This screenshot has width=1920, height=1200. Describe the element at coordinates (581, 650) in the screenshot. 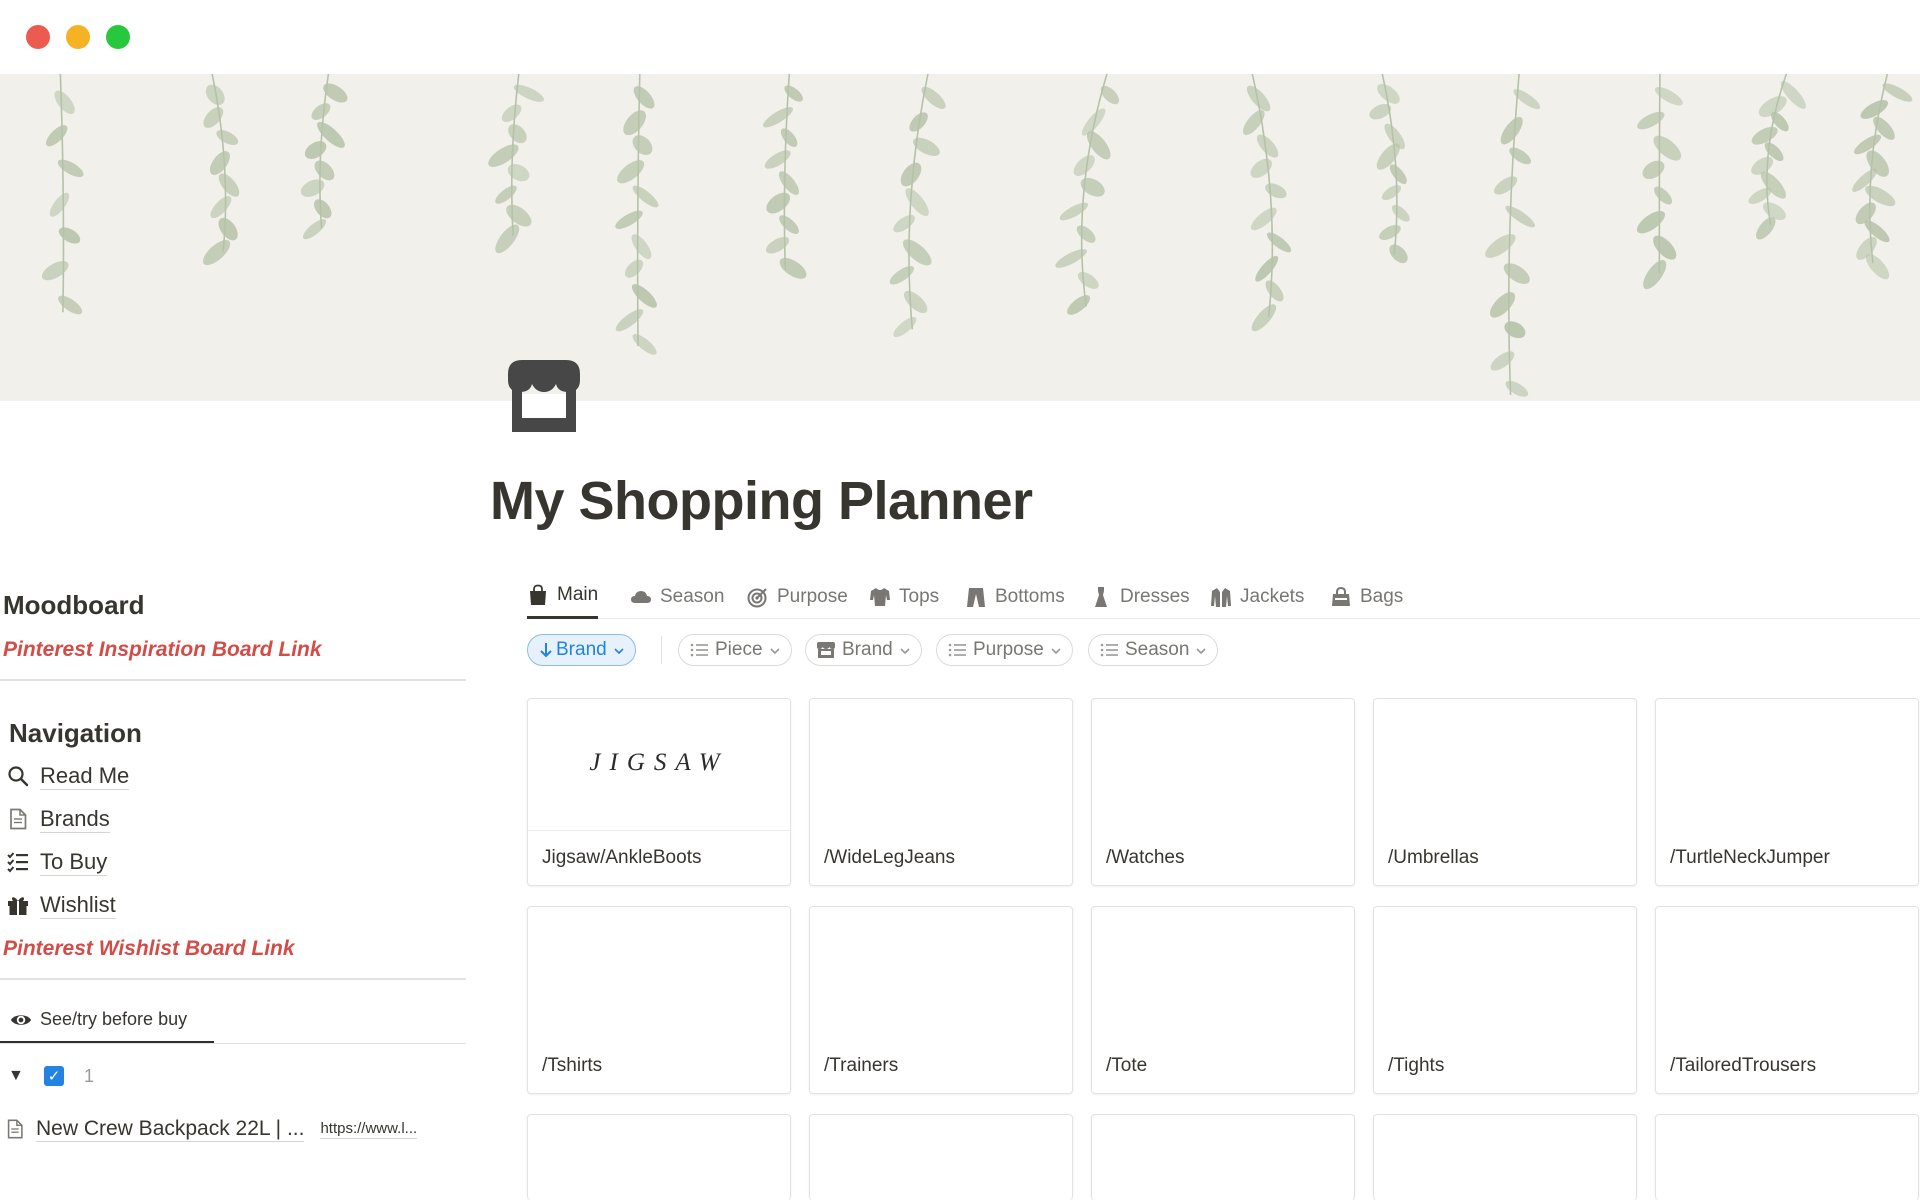

I see `sort-chip-brand: Brand` at that location.